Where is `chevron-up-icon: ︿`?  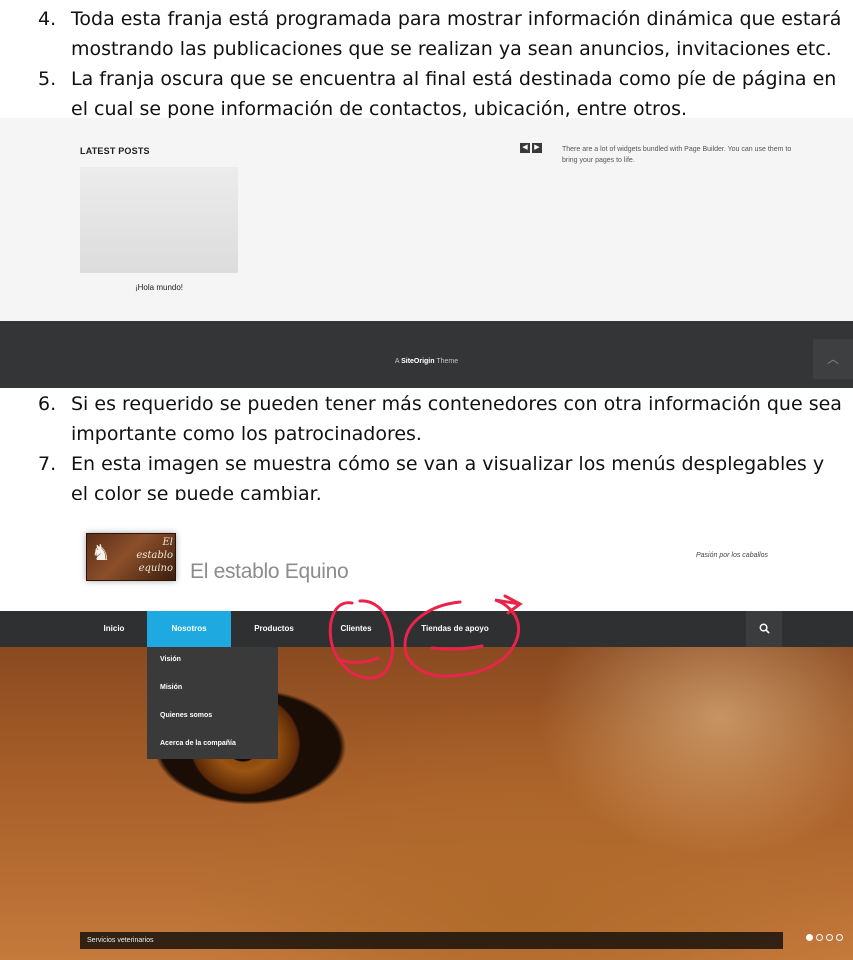 chevron-up-icon: ︿ is located at coordinates (832, 359).